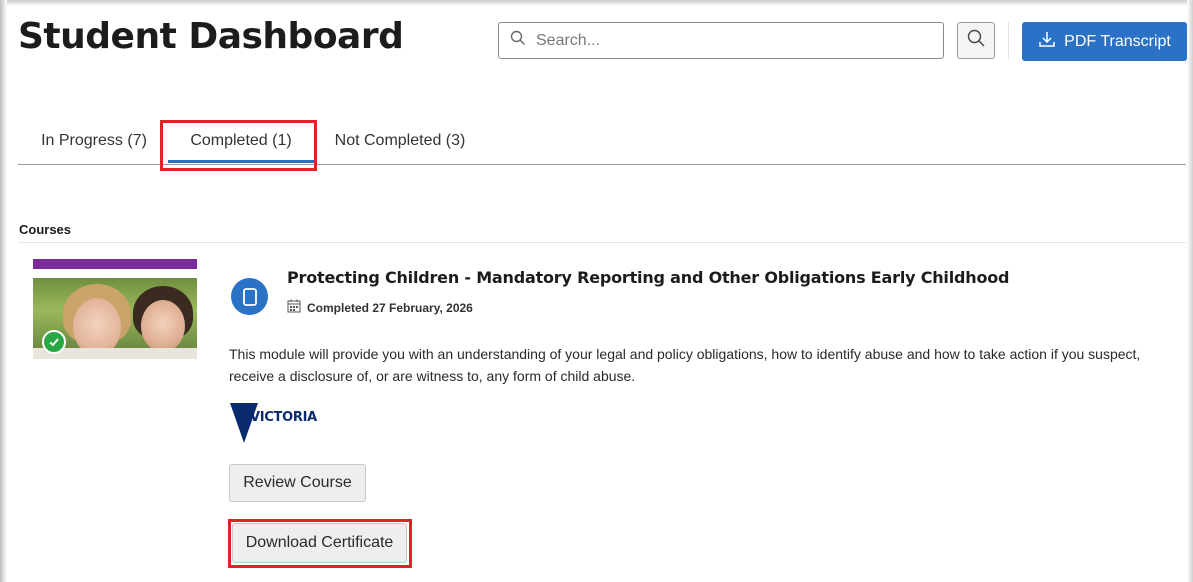 This screenshot has height=582, width=1193. Describe the element at coordinates (596, 3) in the screenshot. I see `window-frame-top` at that location.